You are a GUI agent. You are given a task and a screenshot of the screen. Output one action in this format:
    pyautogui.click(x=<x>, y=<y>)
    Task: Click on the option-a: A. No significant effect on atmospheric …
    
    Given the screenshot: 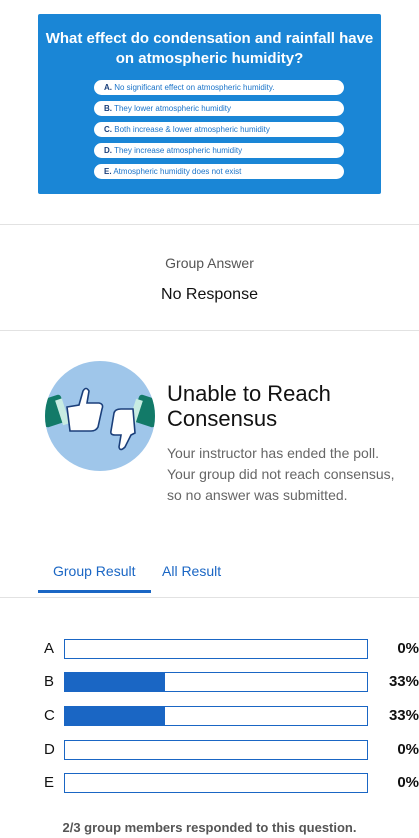 What is the action you would take?
    pyautogui.click(x=219, y=87)
    